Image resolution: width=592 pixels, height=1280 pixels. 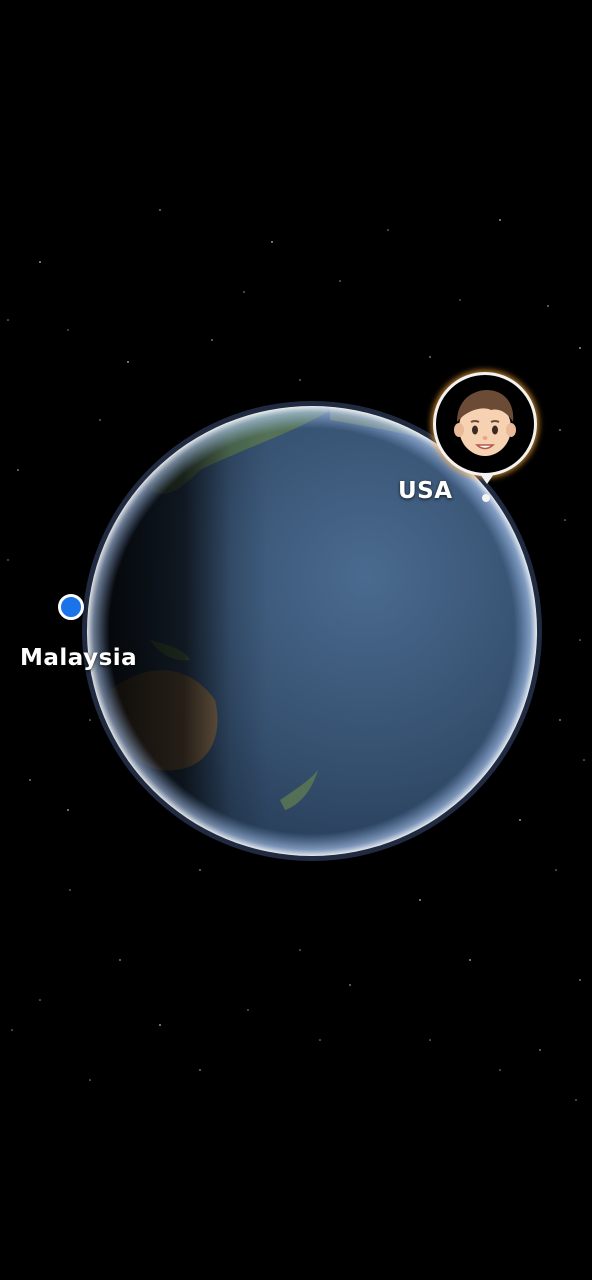 What do you see at coordinates (71, 607) in the screenshot?
I see `current-location-dot` at bounding box center [71, 607].